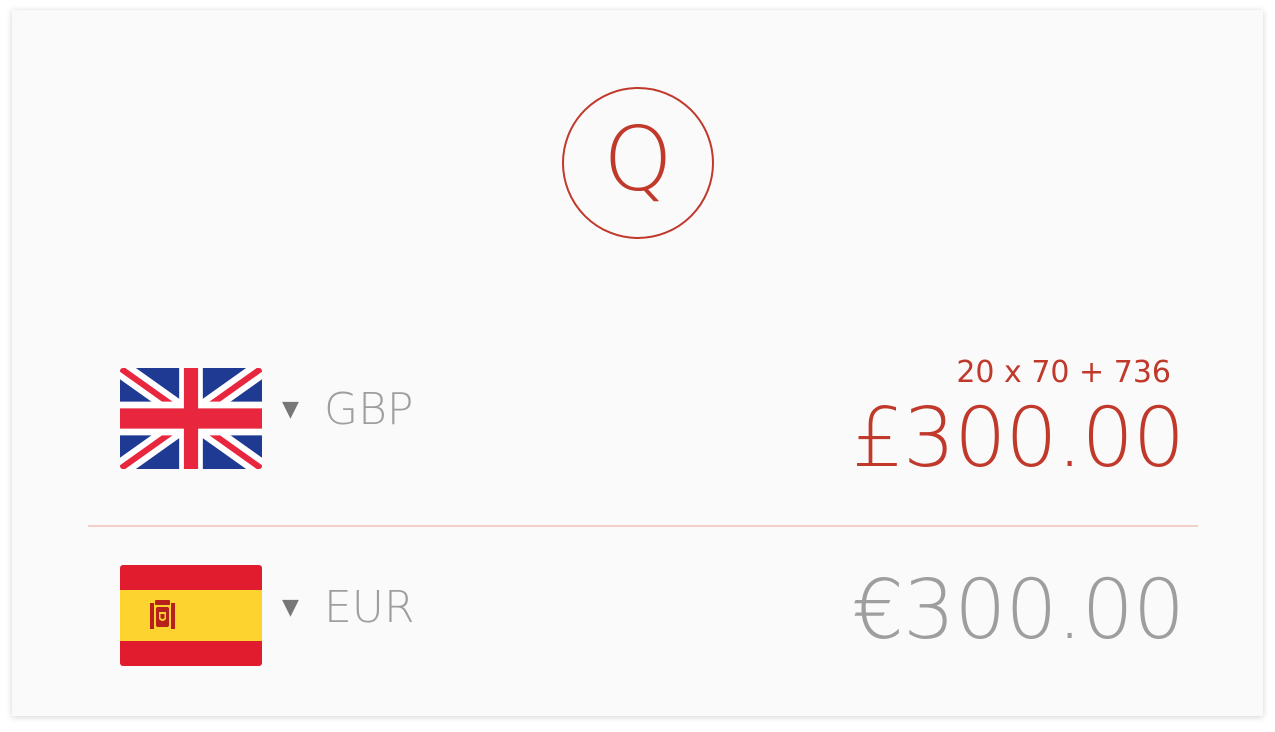 This screenshot has height=732, width=1275. I want to click on uk-flag-icon, so click(191, 418).